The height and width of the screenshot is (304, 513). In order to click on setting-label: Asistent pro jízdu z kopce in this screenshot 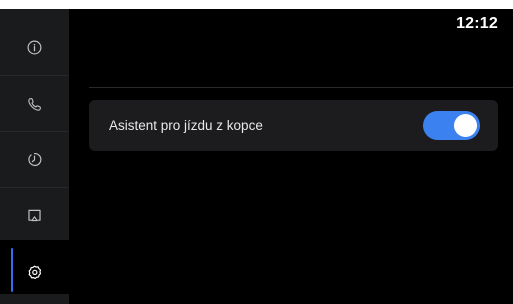, I will do `click(186, 125)`.